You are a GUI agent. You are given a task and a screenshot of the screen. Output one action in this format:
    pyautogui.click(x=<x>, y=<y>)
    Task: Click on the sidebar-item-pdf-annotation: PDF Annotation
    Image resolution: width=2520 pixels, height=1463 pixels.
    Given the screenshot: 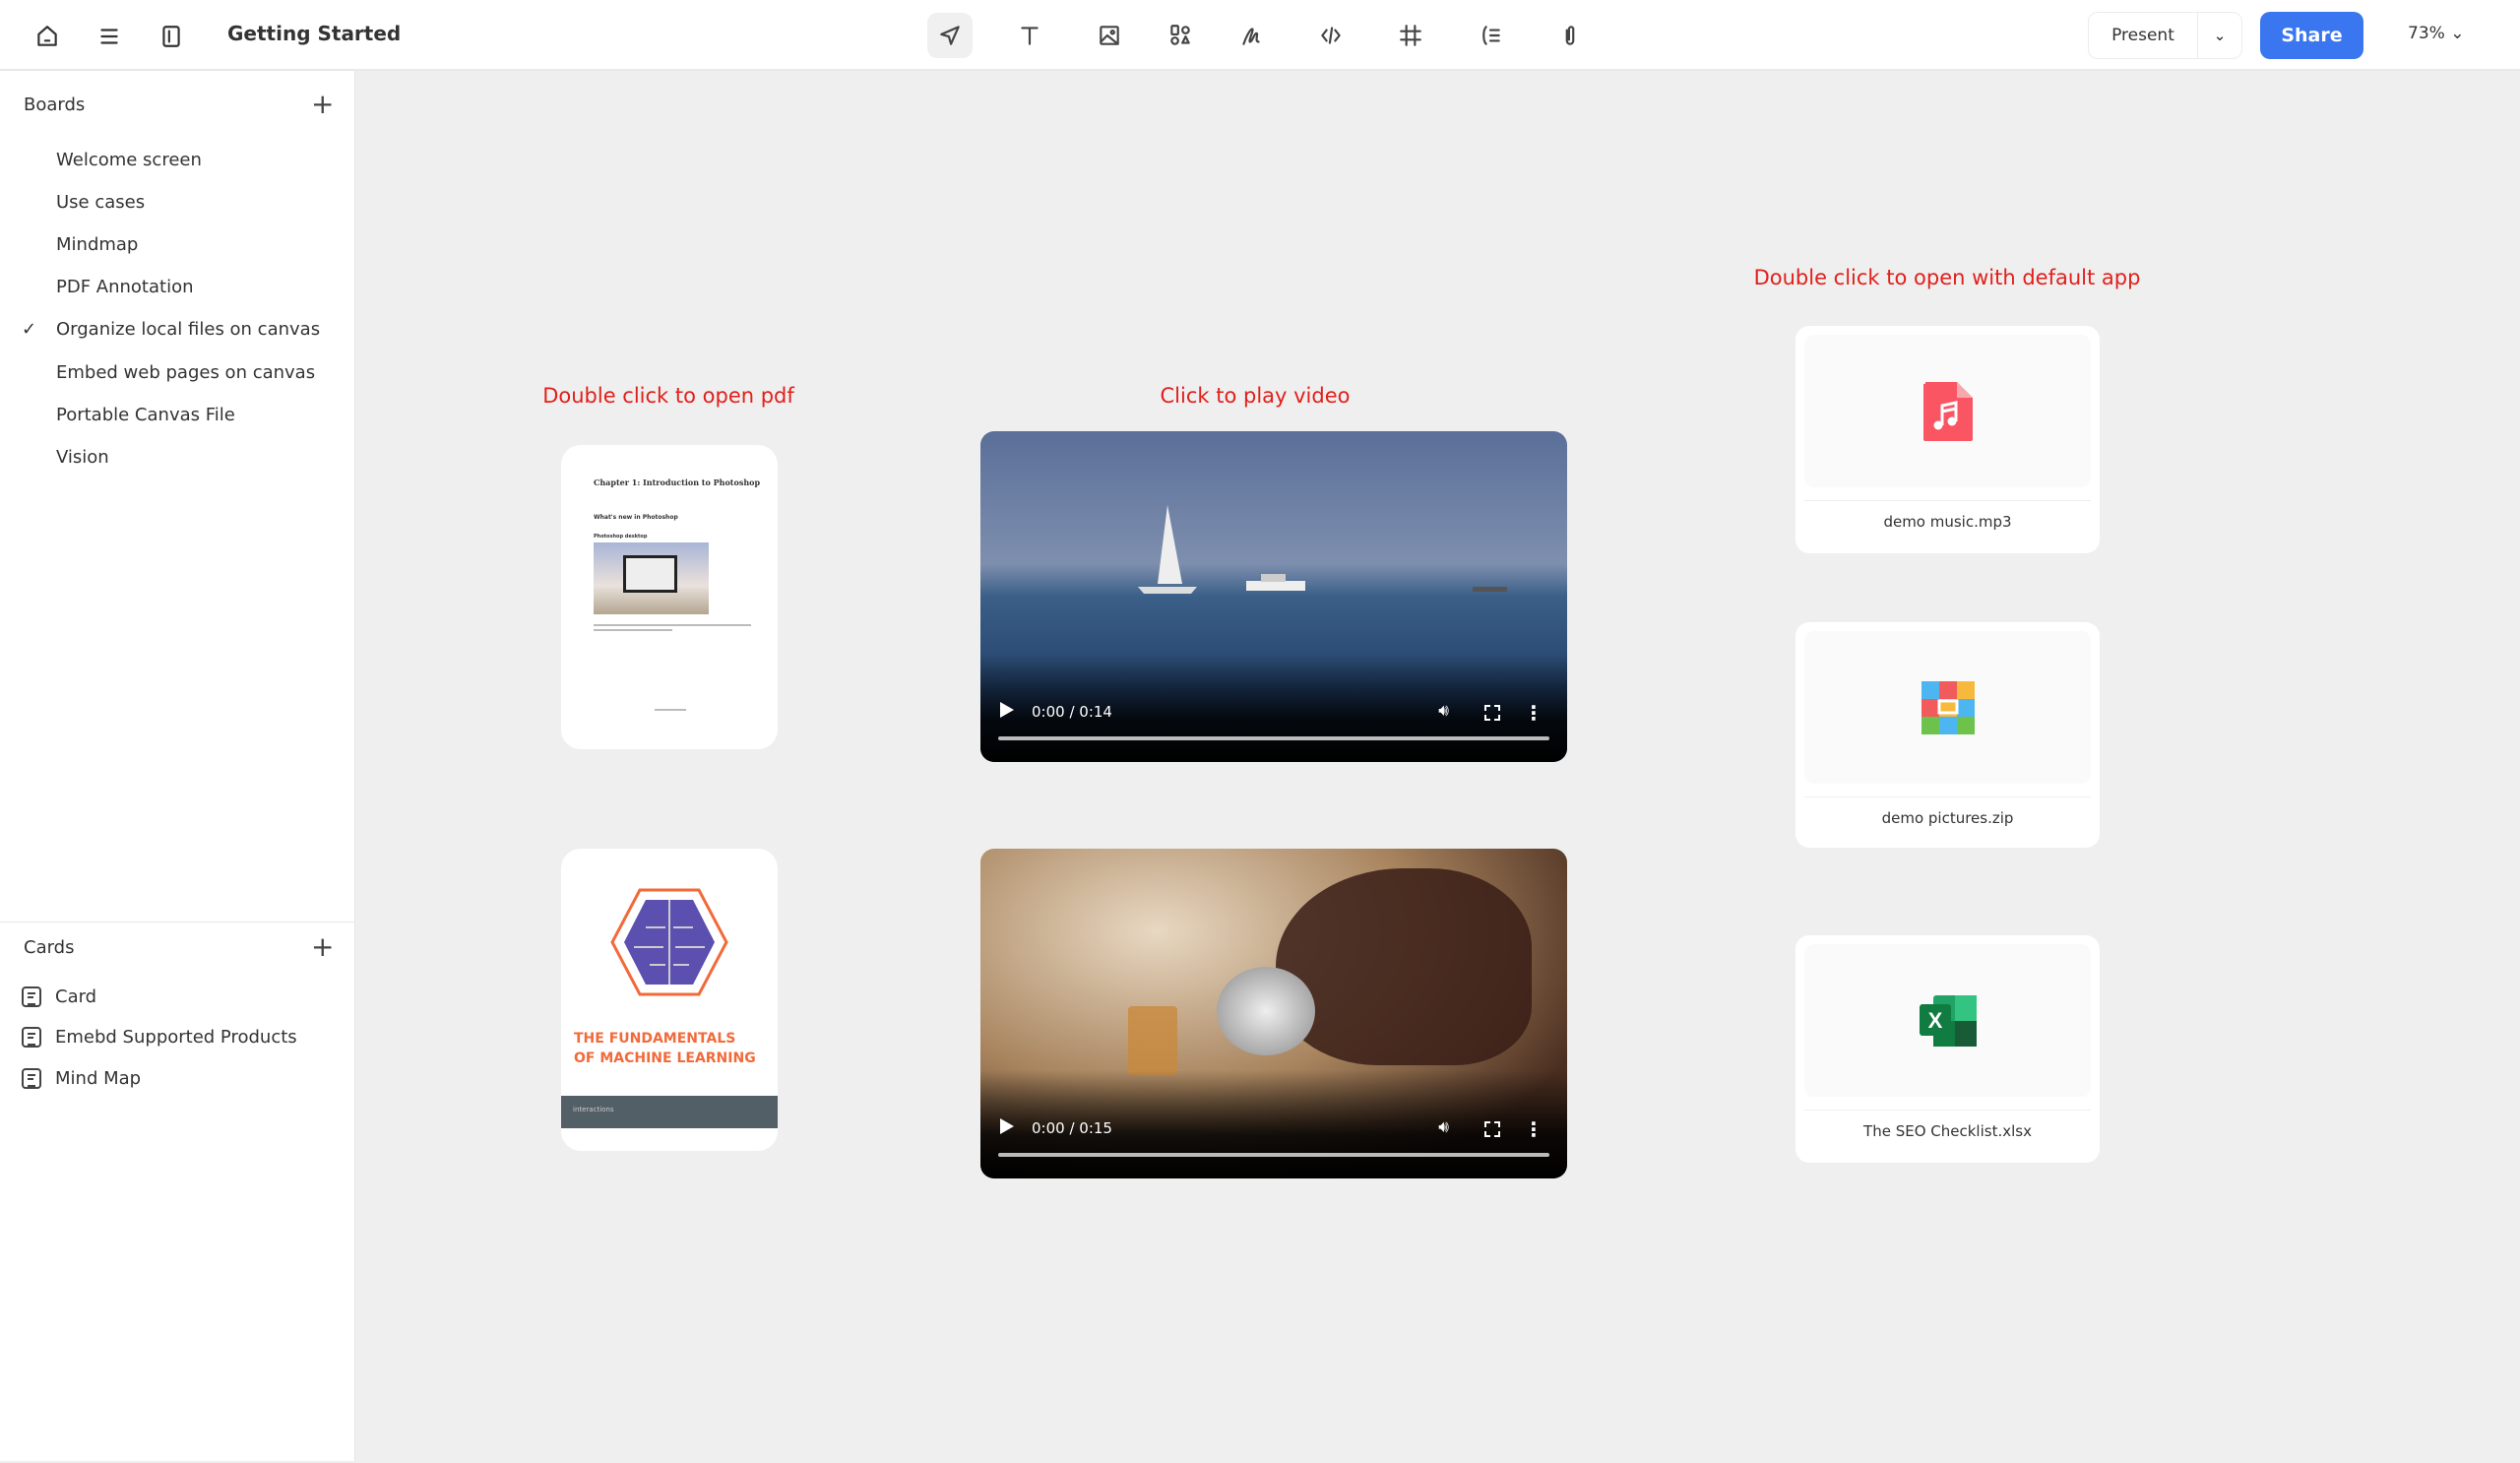 What is the action you would take?
    pyautogui.click(x=125, y=287)
    